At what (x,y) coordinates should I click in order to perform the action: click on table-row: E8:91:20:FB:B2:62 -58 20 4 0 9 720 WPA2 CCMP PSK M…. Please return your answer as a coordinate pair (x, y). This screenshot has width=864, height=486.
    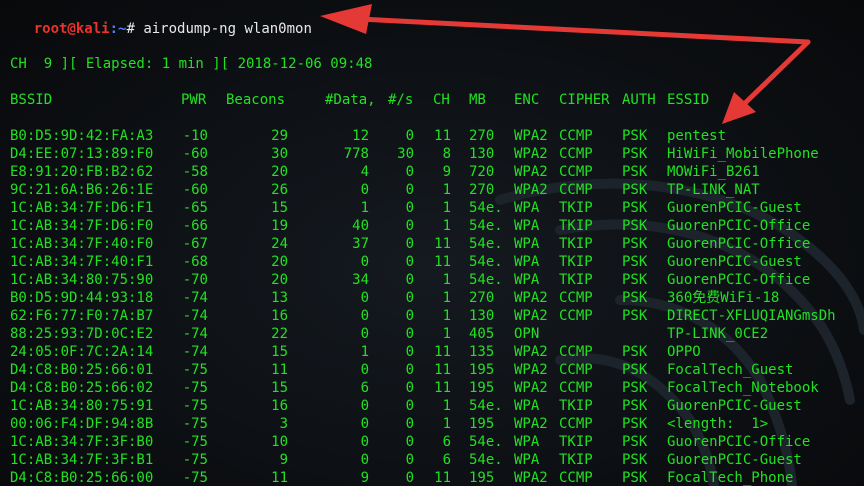
    Looking at the image, I should click on (432, 172).